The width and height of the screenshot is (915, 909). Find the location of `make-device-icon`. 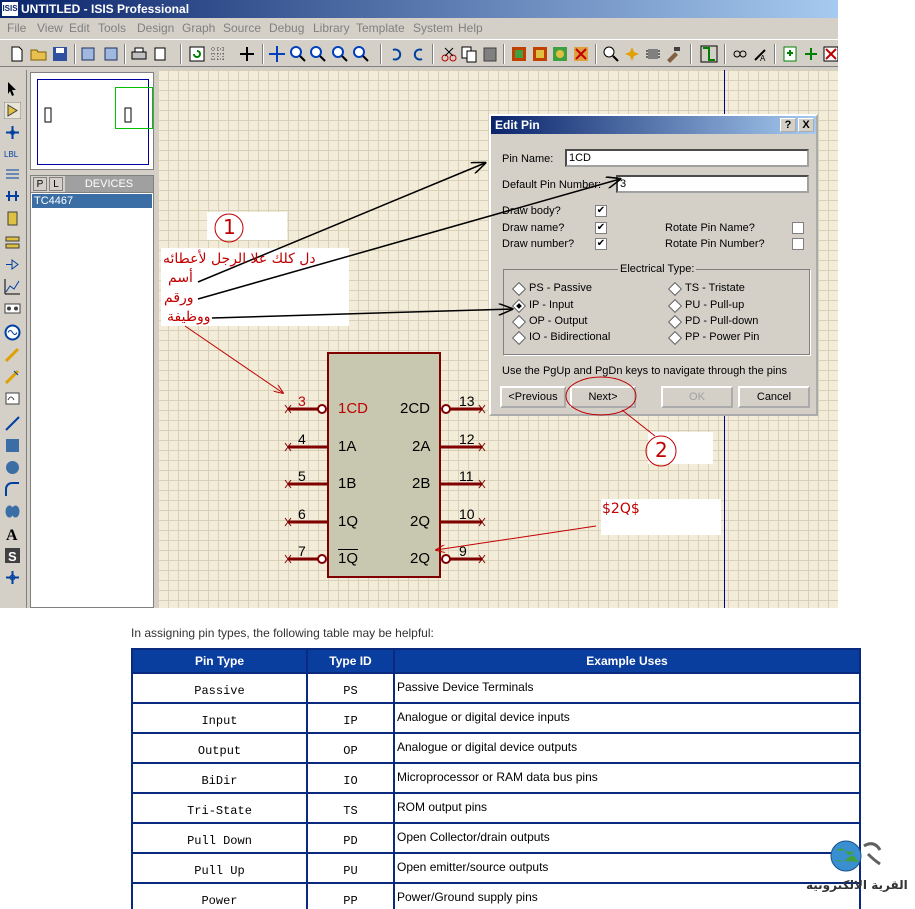

make-device-icon is located at coordinates (632, 54).